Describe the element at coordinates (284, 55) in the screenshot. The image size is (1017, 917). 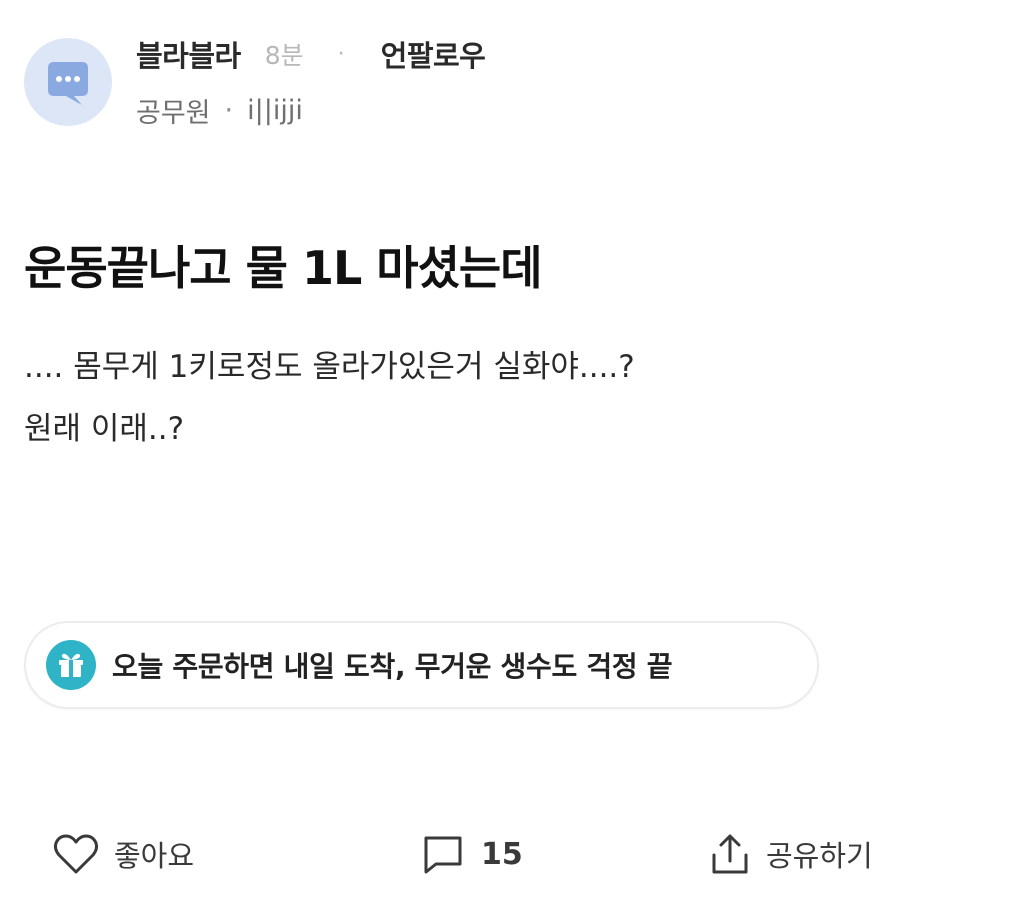
I see `post-time: 8분` at that location.